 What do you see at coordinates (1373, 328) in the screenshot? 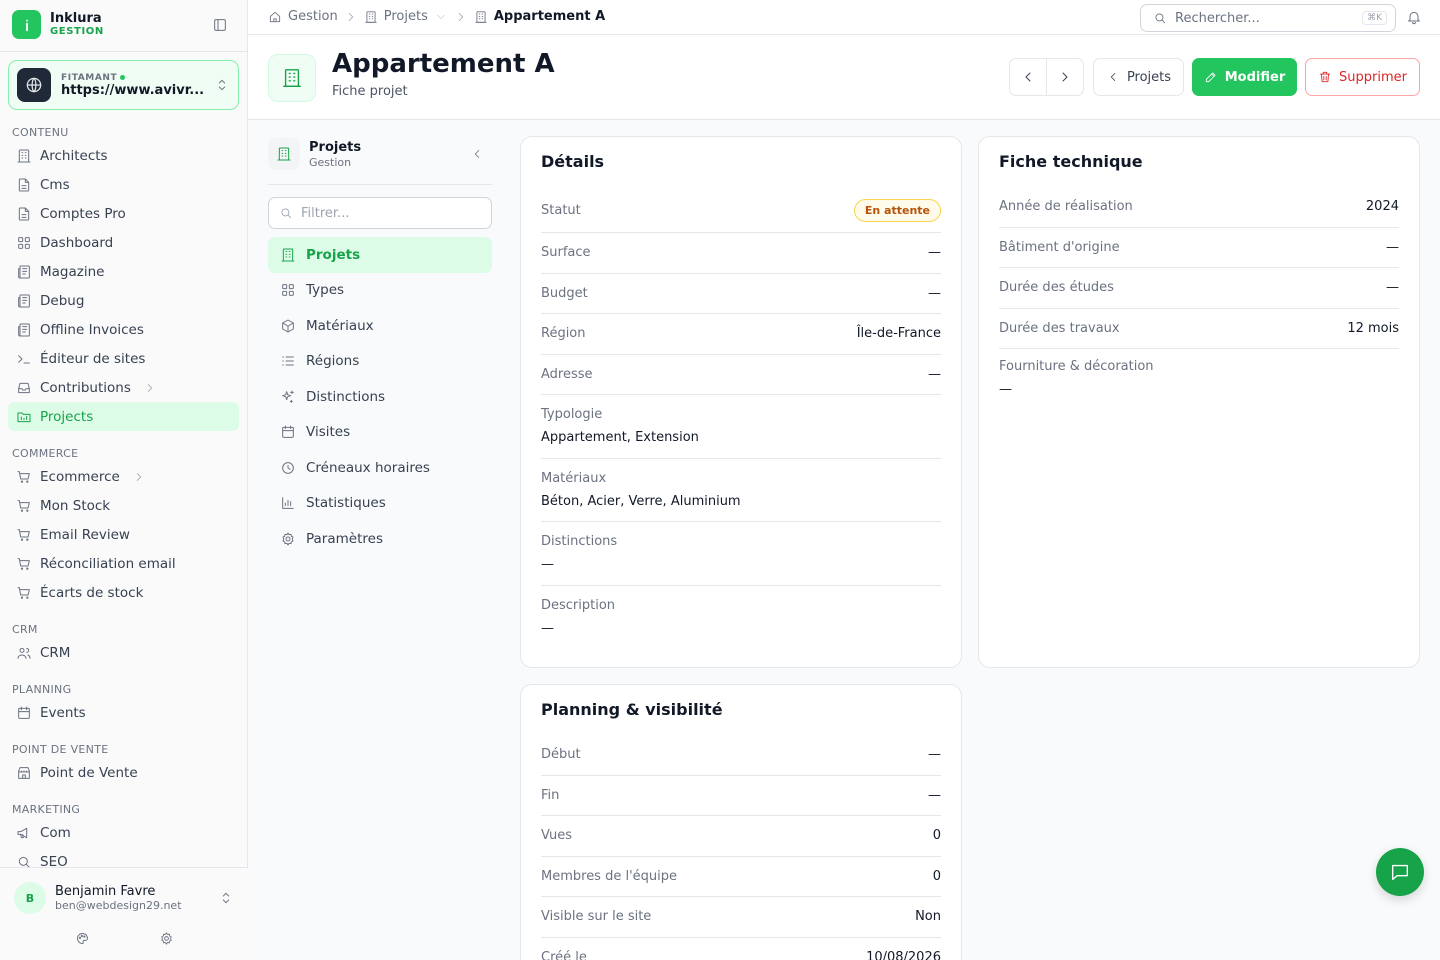
I see `field-value: 12 mois` at bounding box center [1373, 328].